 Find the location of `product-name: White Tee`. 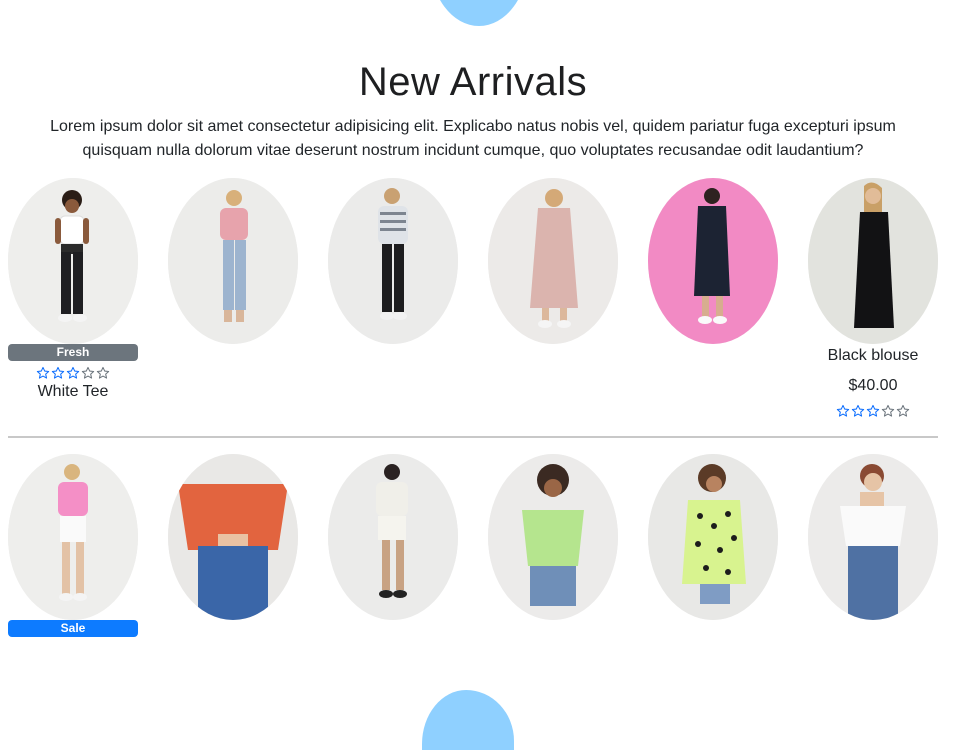

product-name: White Tee is located at coordinates (73, 392).